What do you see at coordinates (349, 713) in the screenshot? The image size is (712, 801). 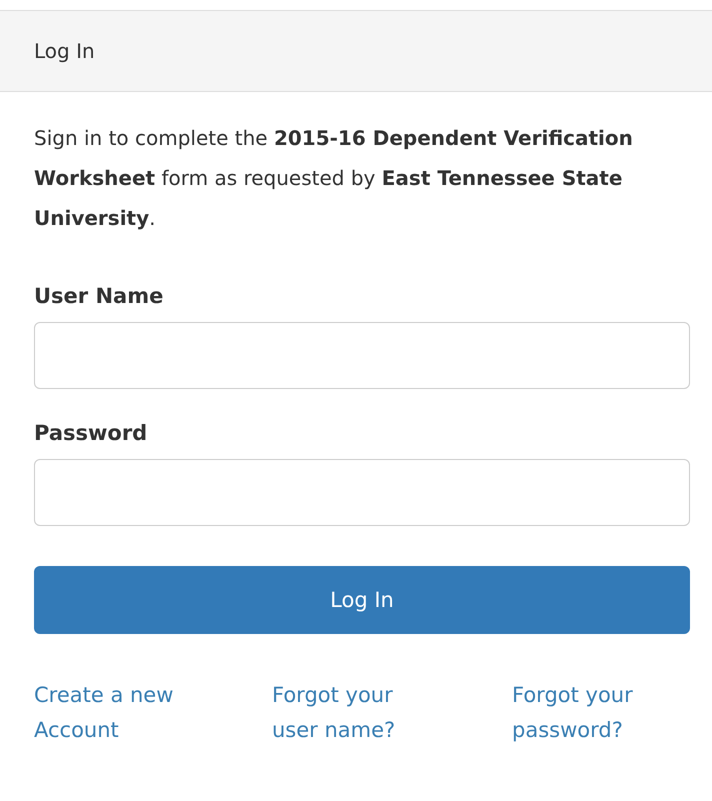 I see `link: Forgot your user name?` at bounding box center [349, 713].